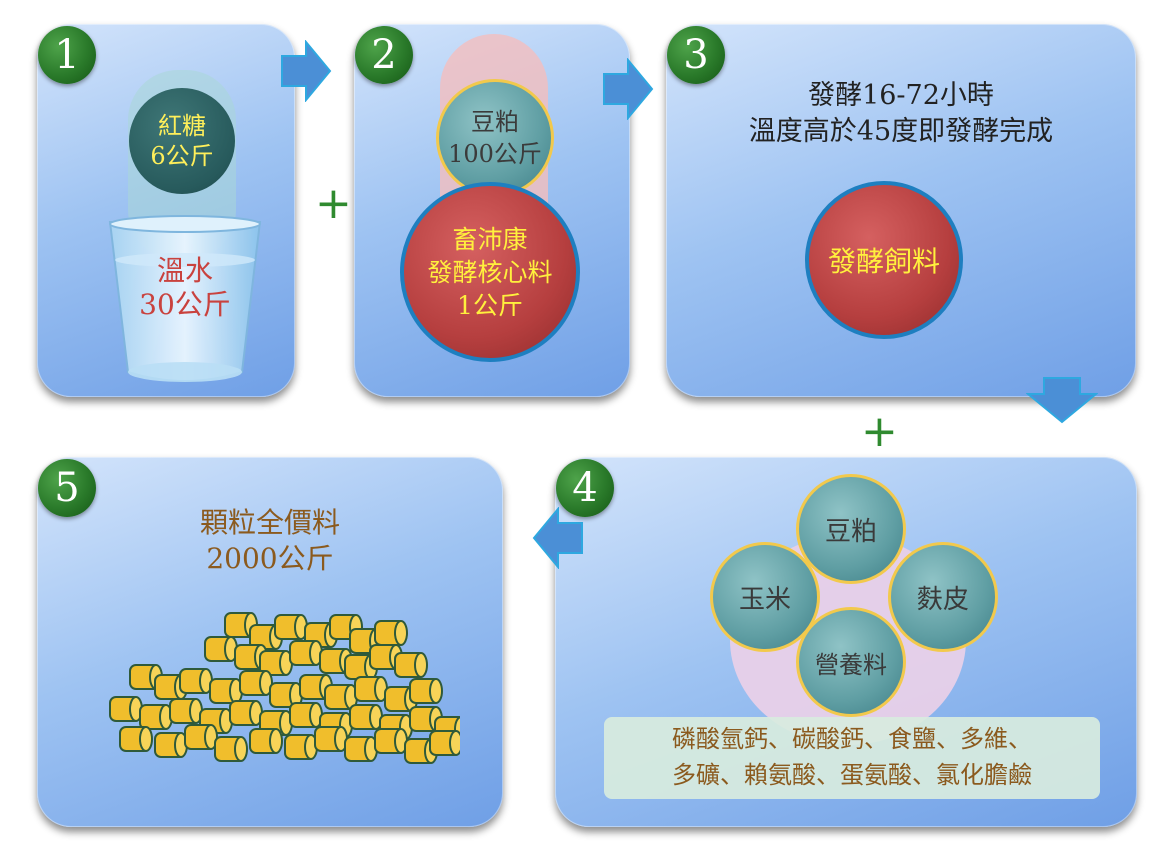  I want to click on soy-label: 豆粕, so click(495, 122).